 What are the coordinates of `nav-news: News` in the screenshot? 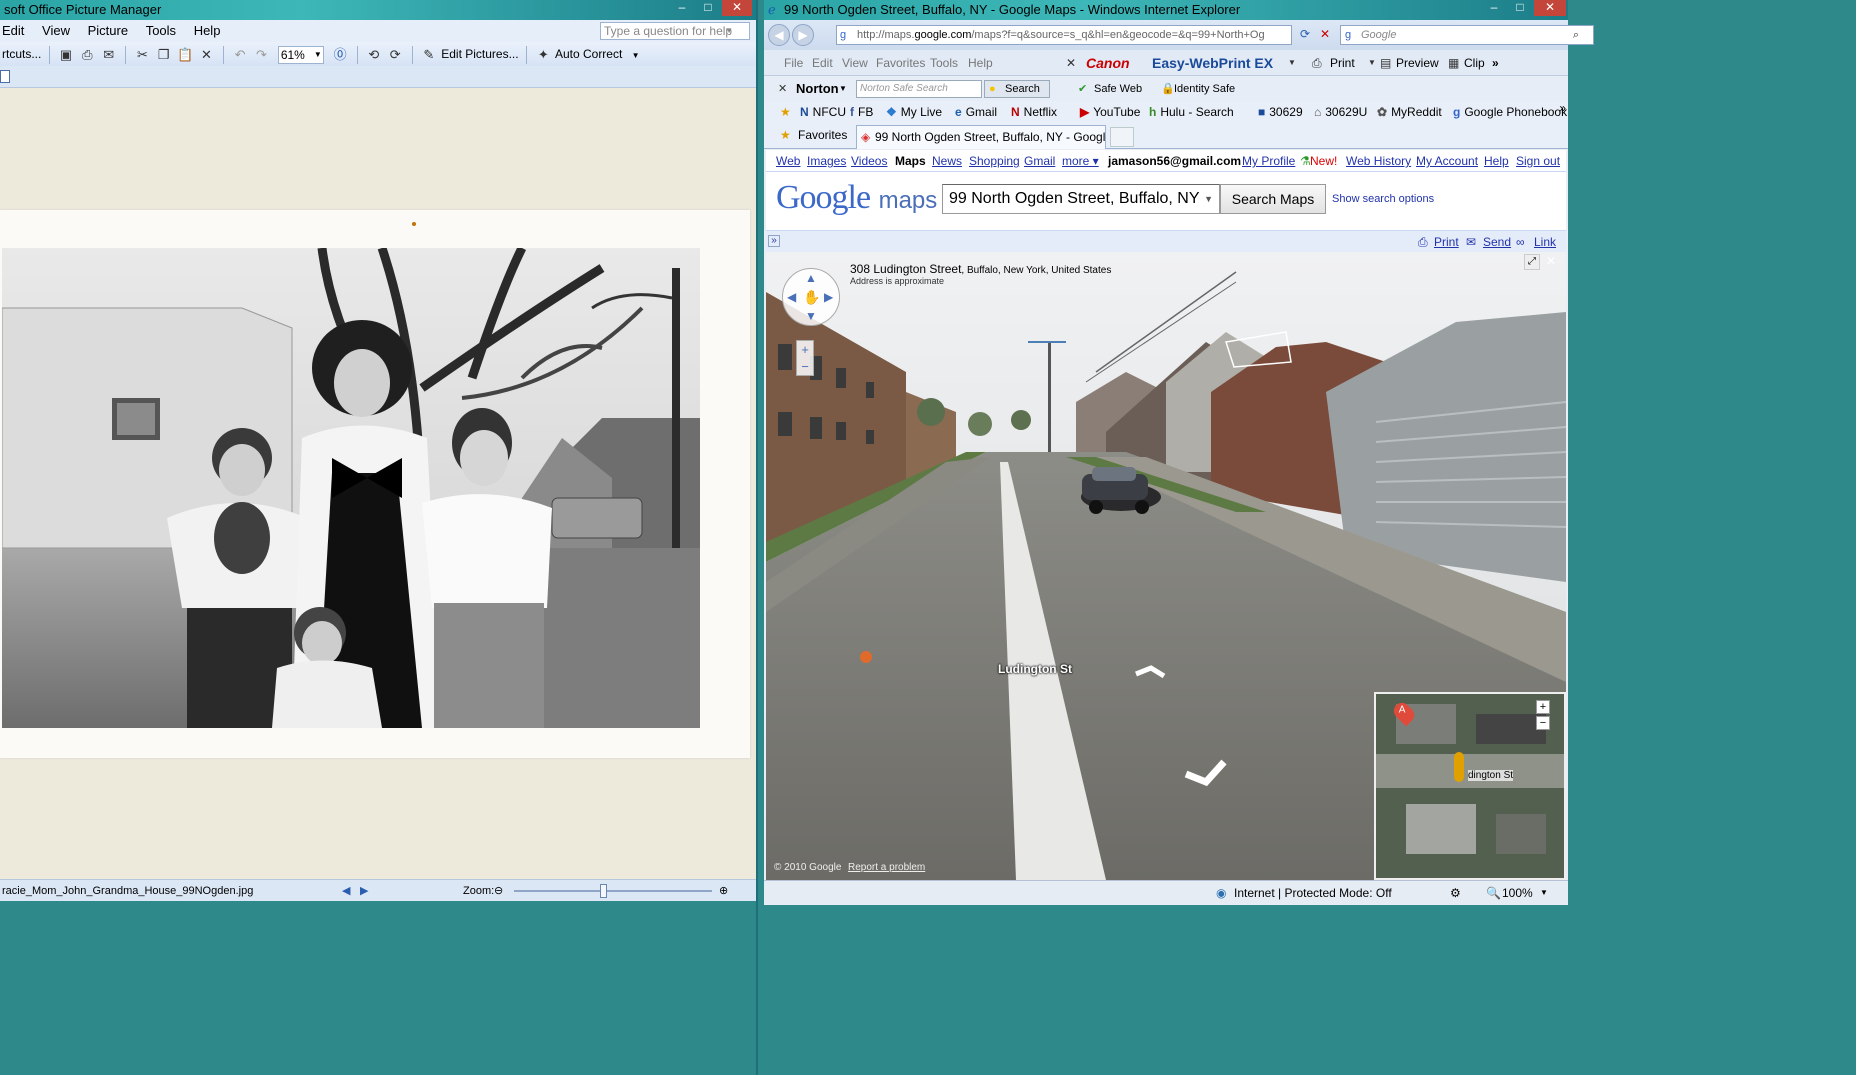 It's located at (947, 161).